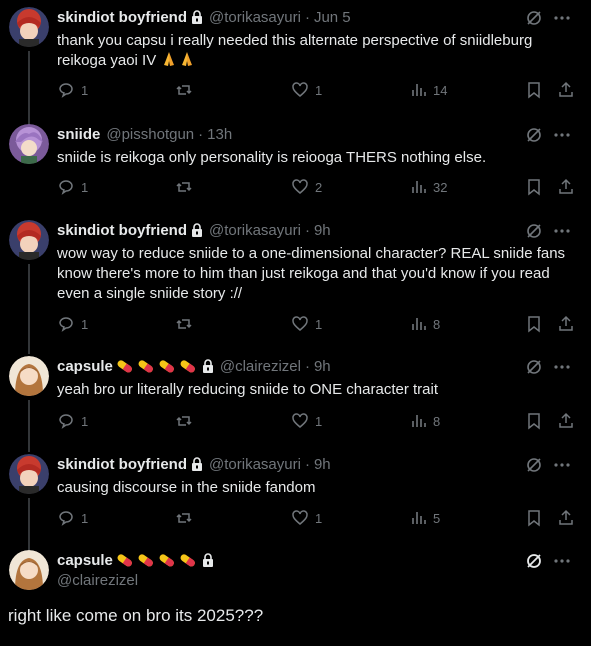  Describe the element at coordinates (219, 134) in the screenshot. I see `timestamp: 13h` at that location.